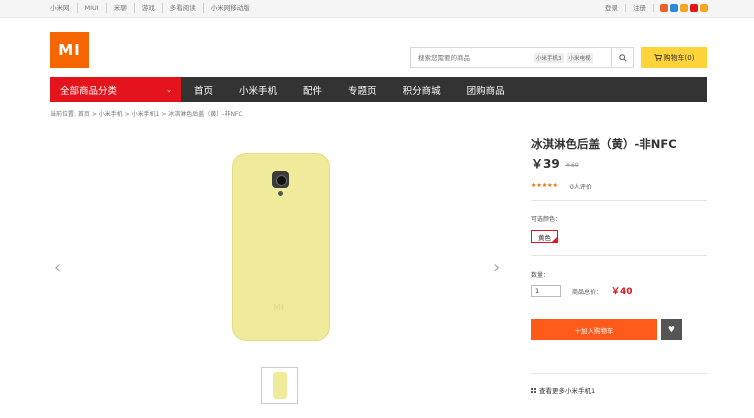  What do you see at coordinates (496, 268) in the screenshot?
I see `chevron-right-icon: ›` at bounding box center [496, 268].